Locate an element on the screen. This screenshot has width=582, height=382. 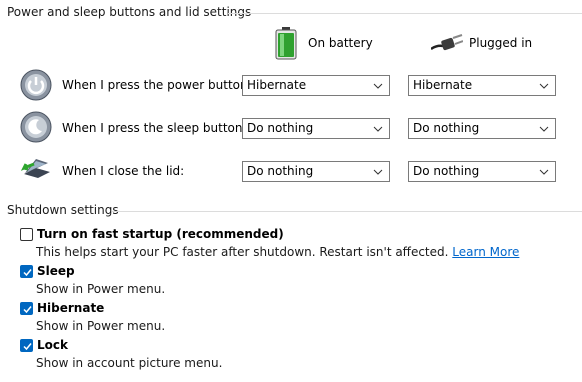
power-plug-icon is located at coordinates (447, 42).